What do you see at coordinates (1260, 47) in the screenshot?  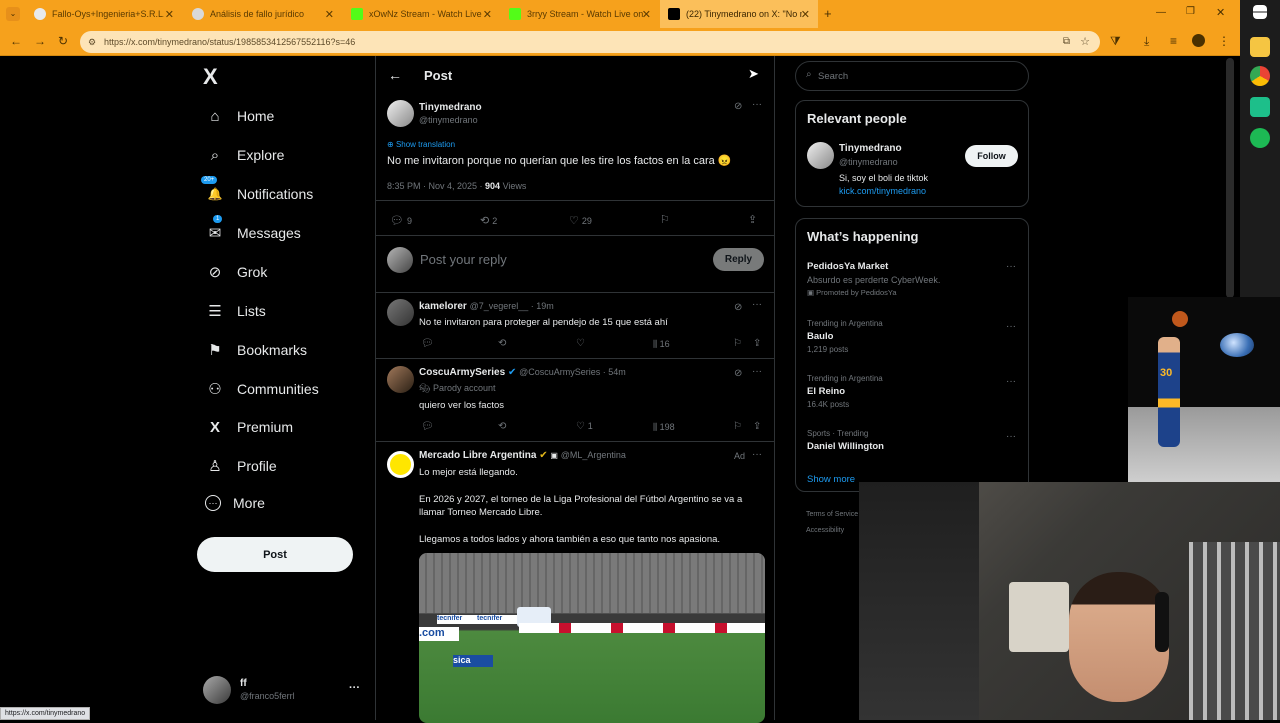 I see `folder-icon` at bounding box center [1260, 47].